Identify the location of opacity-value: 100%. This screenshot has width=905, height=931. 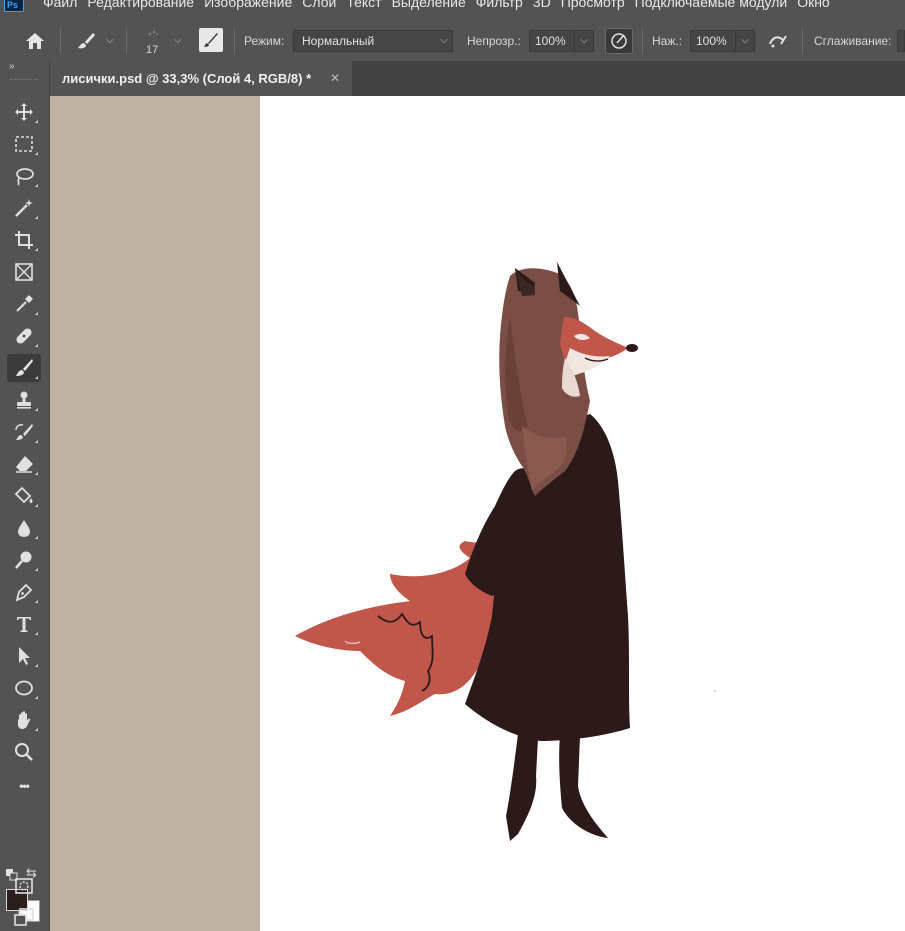
(550, 41).